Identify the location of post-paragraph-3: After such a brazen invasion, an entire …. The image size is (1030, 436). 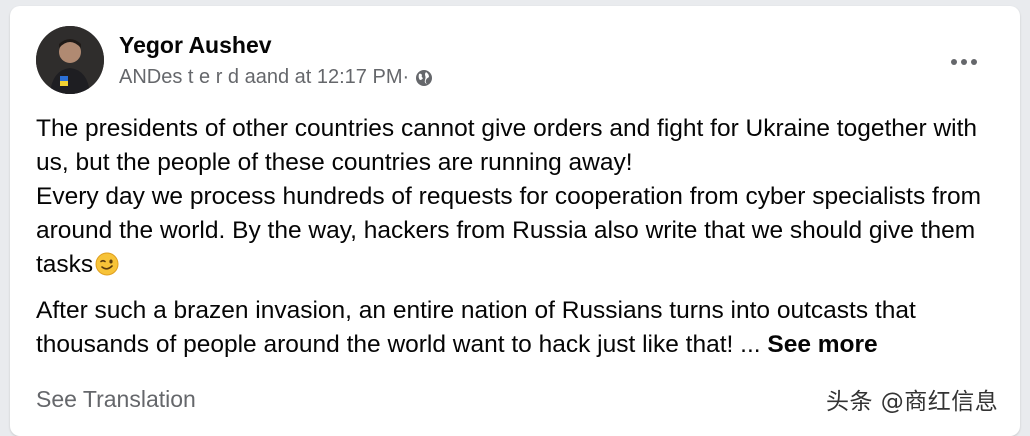
(476, 327).